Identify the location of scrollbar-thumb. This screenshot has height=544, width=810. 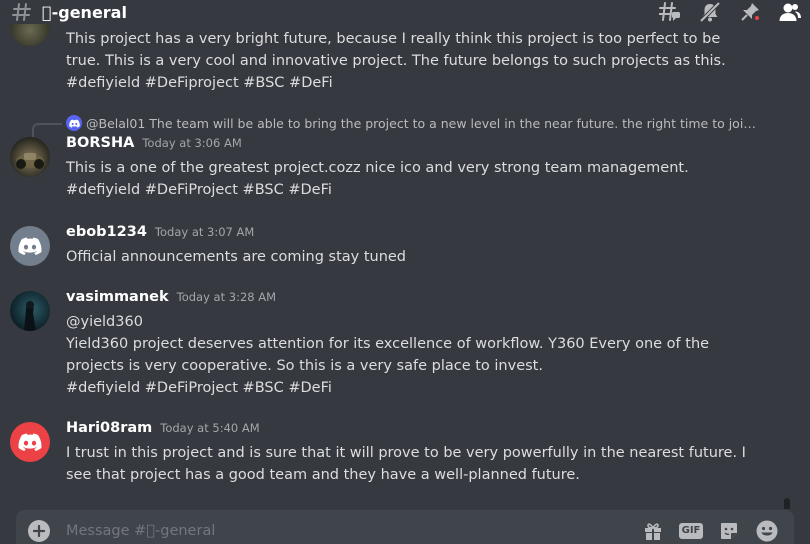
(787, 503).